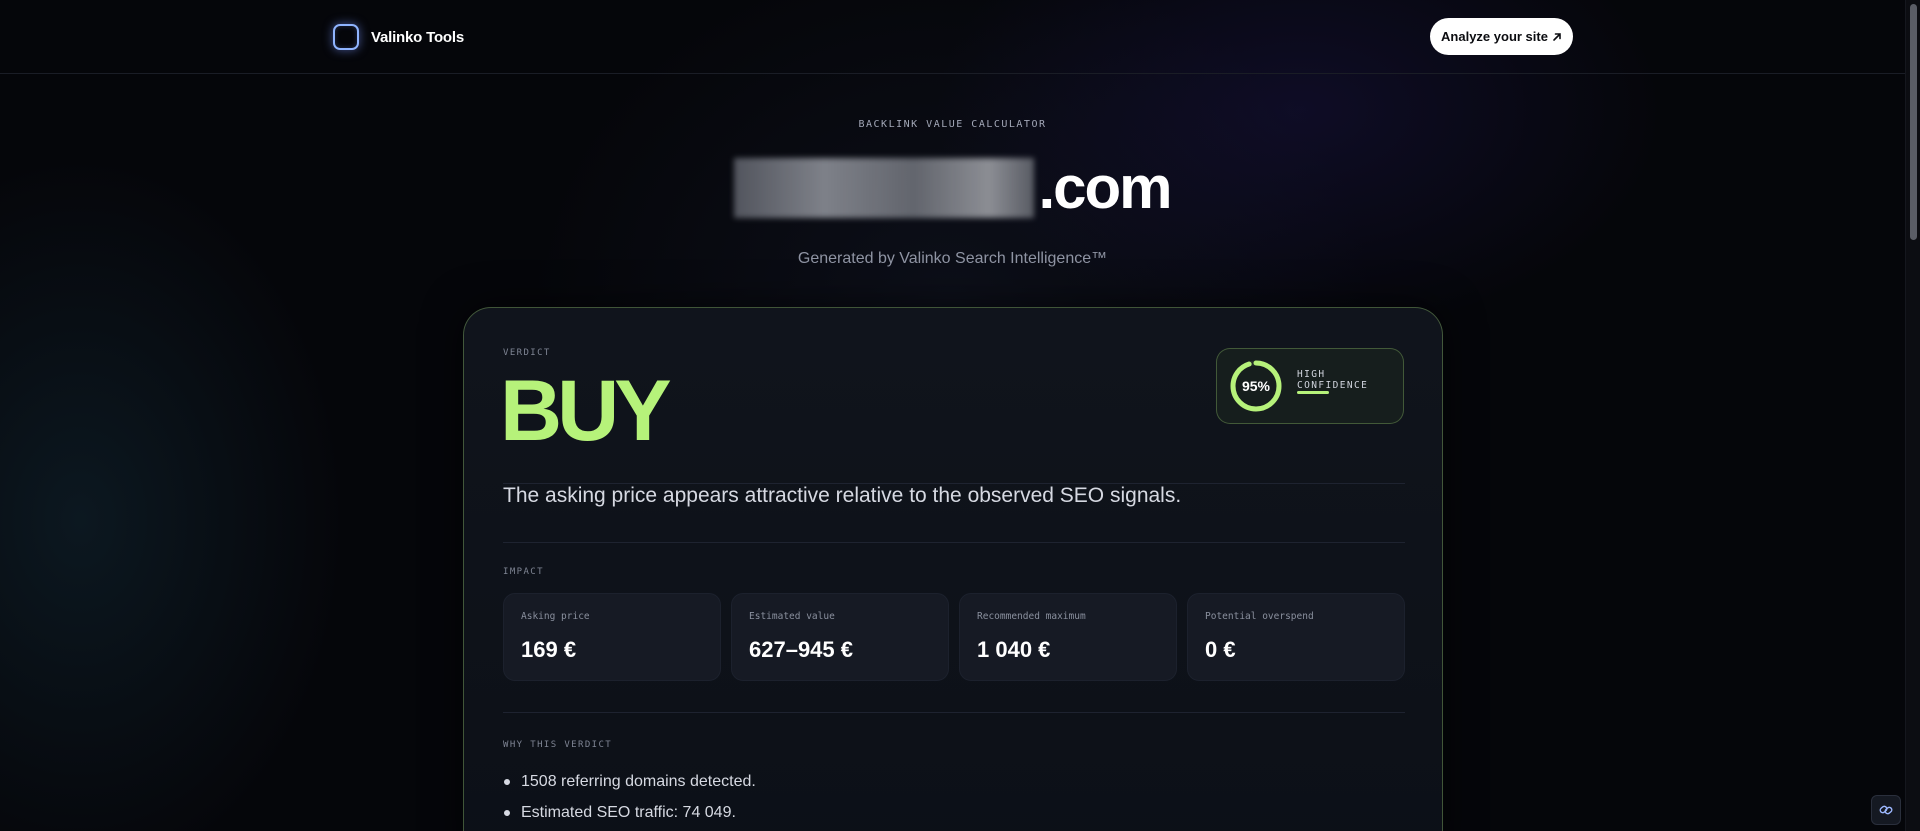  I want to click on metric-asking-price: Asking price 169 €, so click(612, 637).